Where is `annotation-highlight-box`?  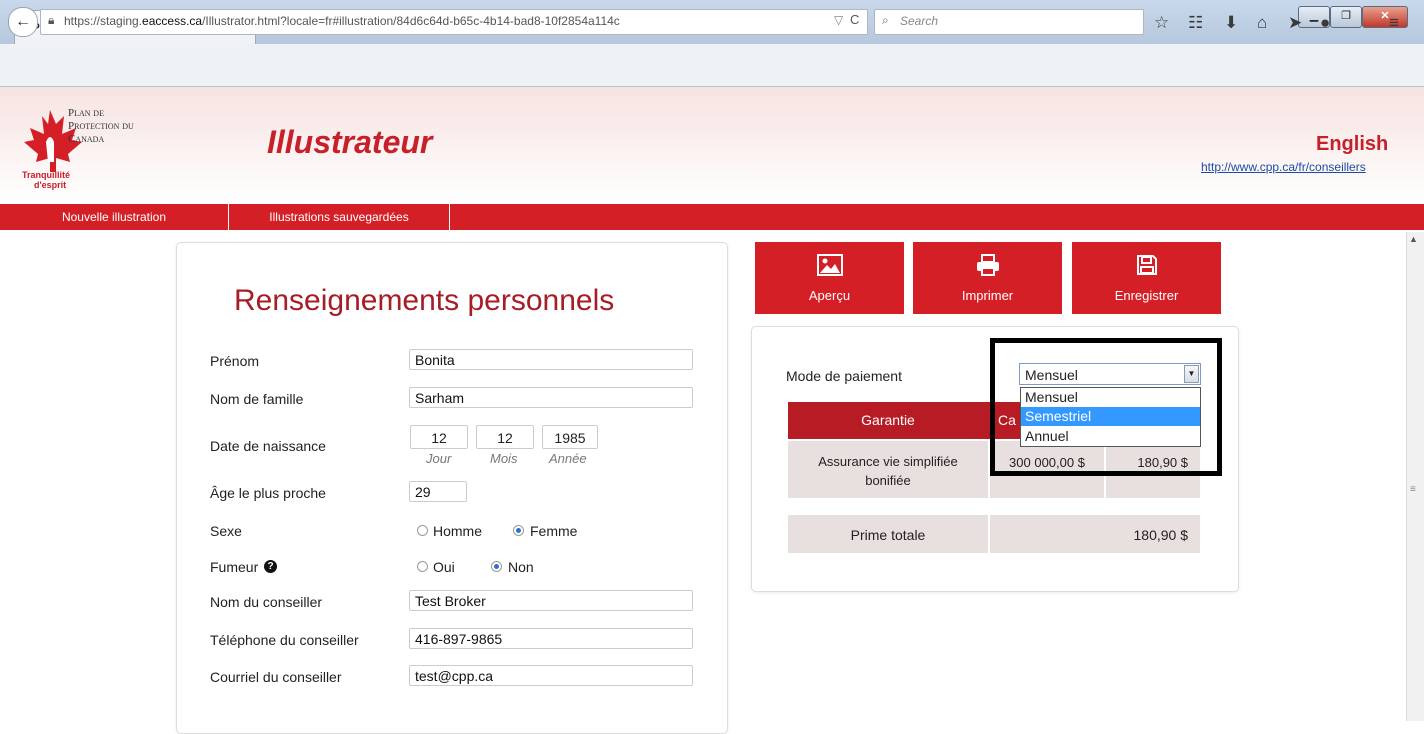
annotation-highlight-box is located at coordinates (1106, 407).